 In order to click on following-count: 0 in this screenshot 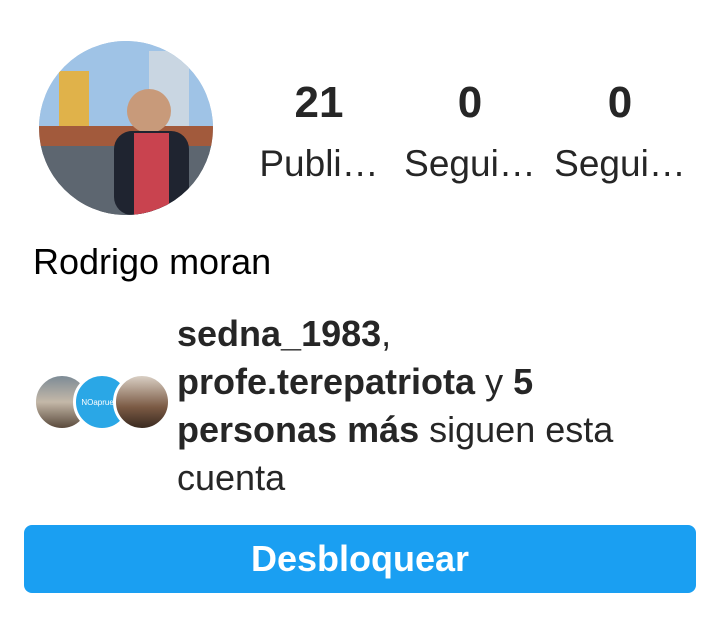, I will do `click(620, 102)`.